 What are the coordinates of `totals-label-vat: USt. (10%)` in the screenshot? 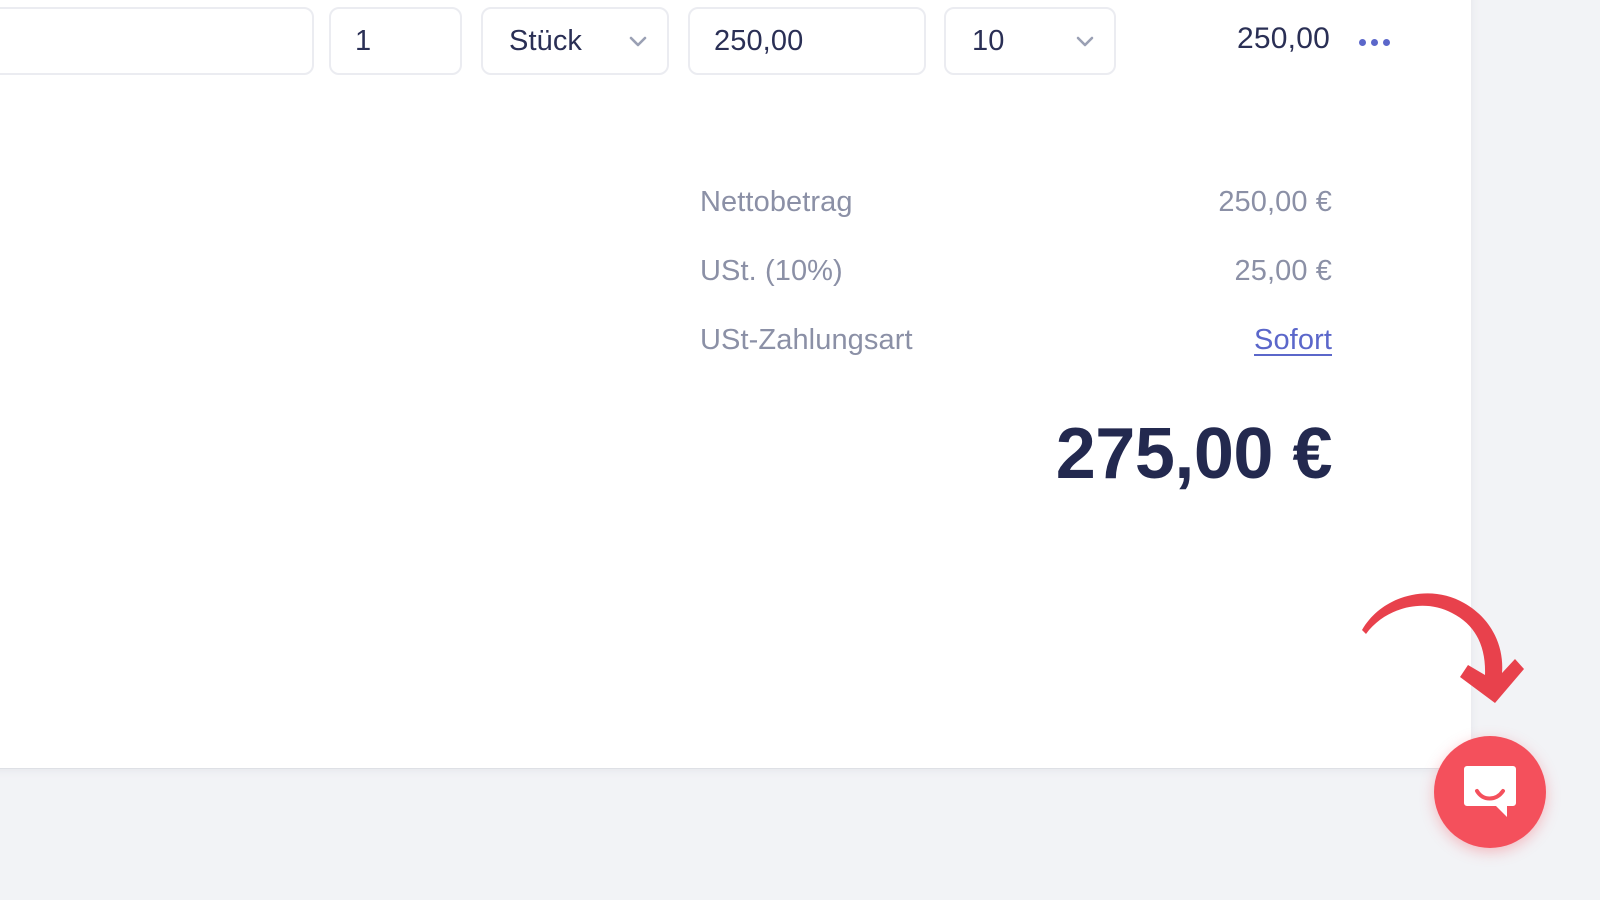 It's located at (771, 271).